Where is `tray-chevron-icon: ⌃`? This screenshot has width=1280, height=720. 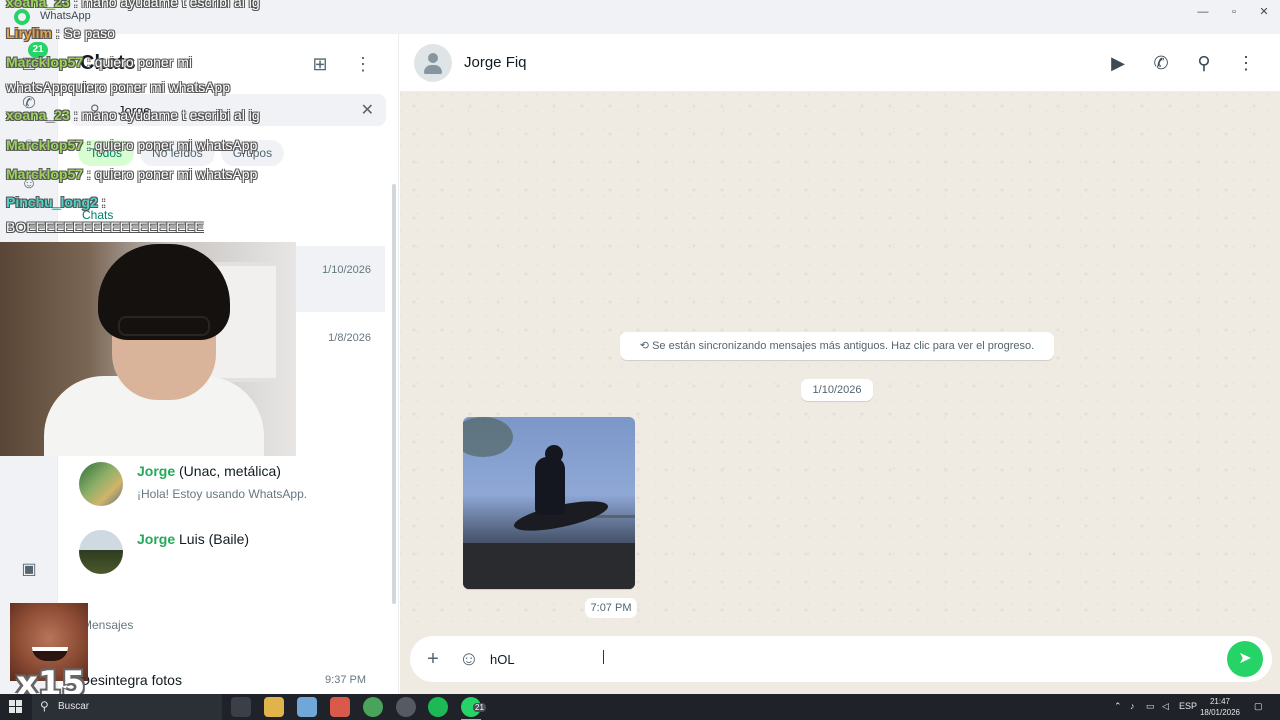
tray-chevron-icon: ⌃ is located at coordinates (1118, 706).